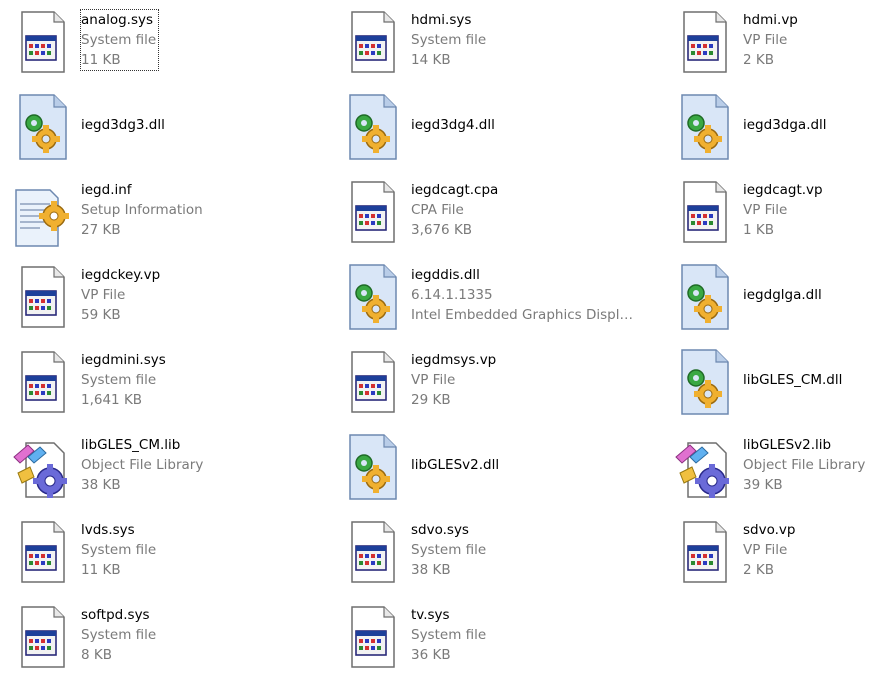 Image resolution: width=878 pixels, height=677 pixels. What do you see at coordinates (522, 465) in the screenshot?
I see `file-label: libGLESv2.dll` at bounding box center [522, 465].